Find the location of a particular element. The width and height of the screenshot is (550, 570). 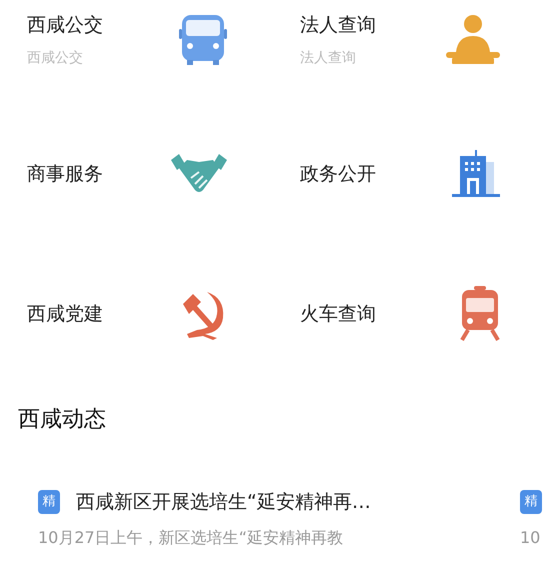

service-tile: 火车查询 is located at coordinates (412, 314).